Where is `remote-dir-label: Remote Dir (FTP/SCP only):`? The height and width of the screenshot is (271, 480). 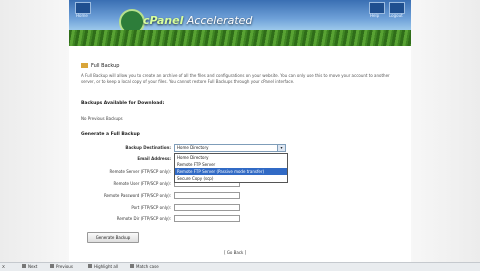 remote-dir-label: Remote Dir (FTP/SCP only): is located at coordinates (143, 218).